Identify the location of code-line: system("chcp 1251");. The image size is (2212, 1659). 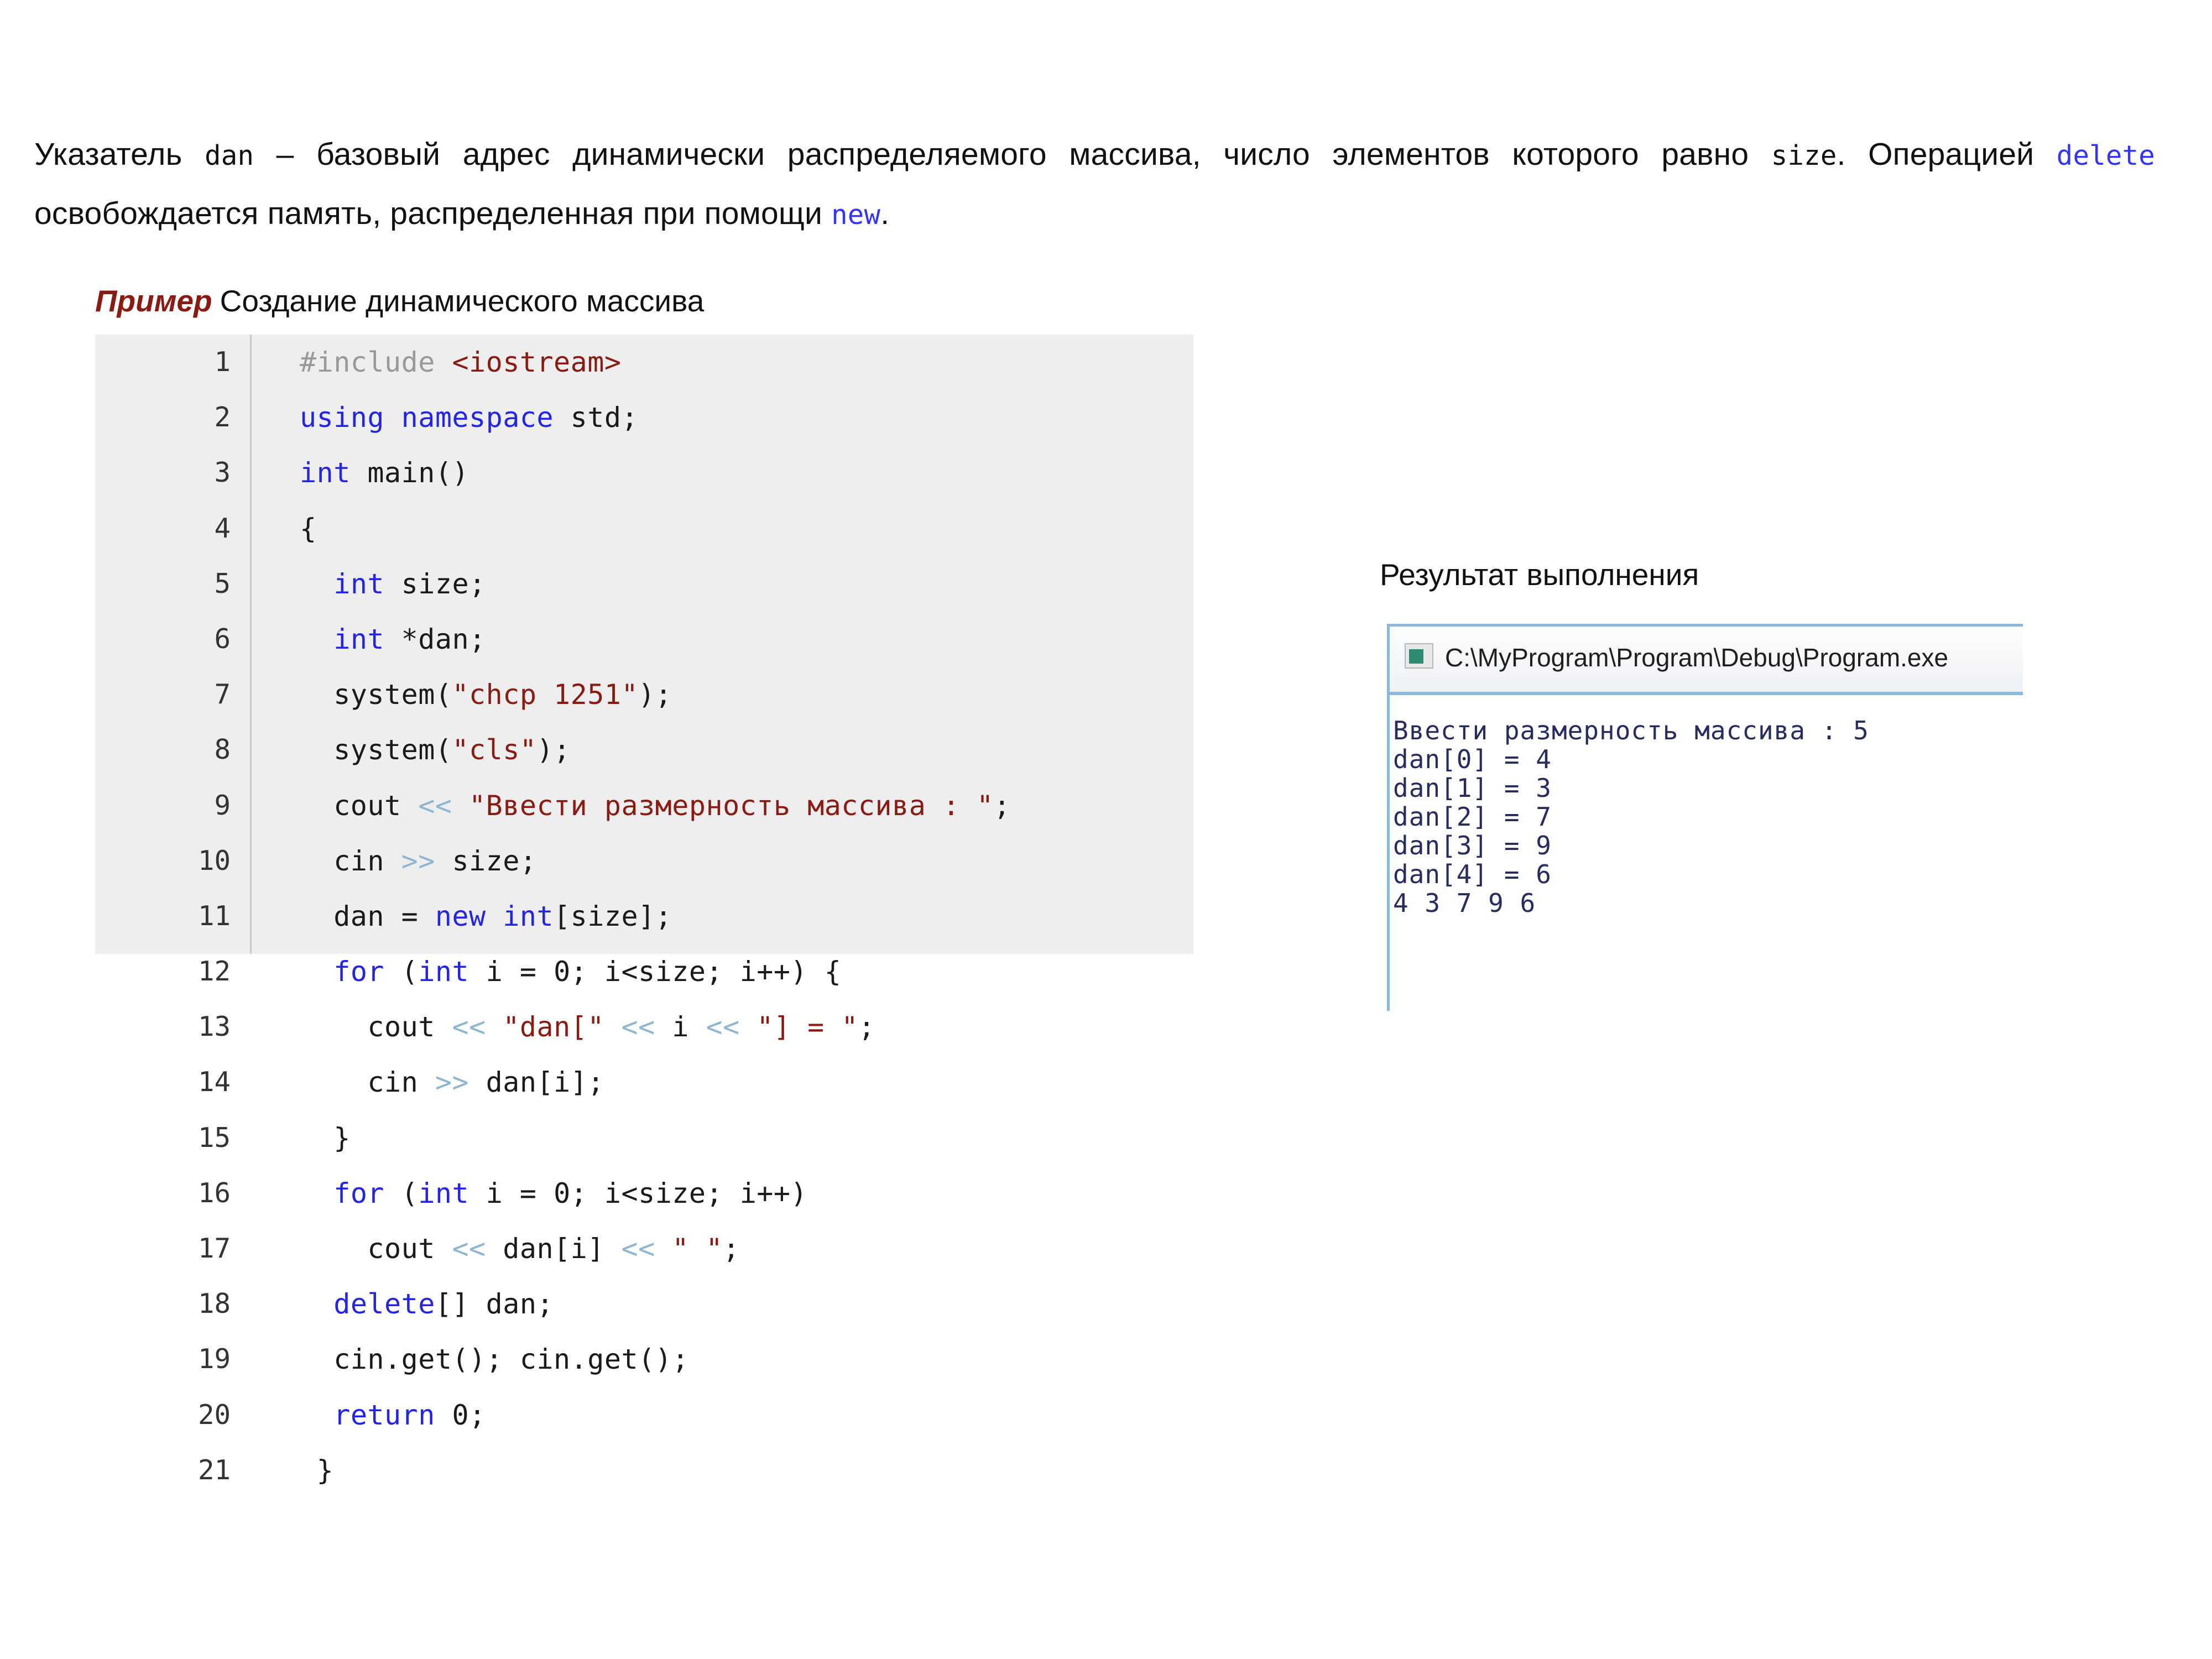
(486, 695).